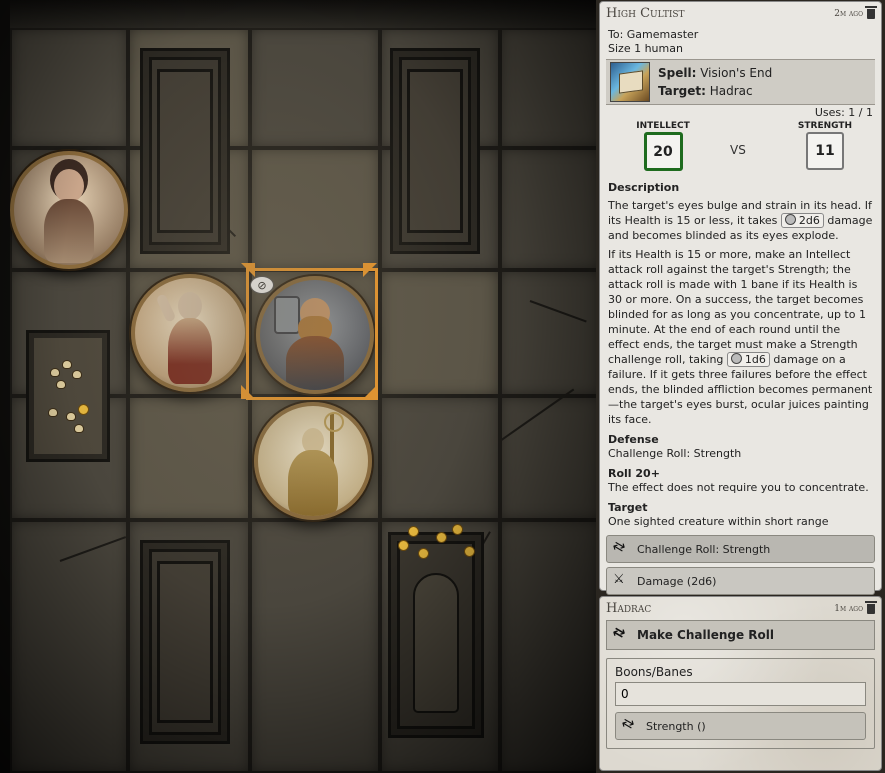 The width and height of the screenshot is (885, 773). Describe the element at coordinates (644, 187) in the screenshot. I see `description-heading: Description` at that location.